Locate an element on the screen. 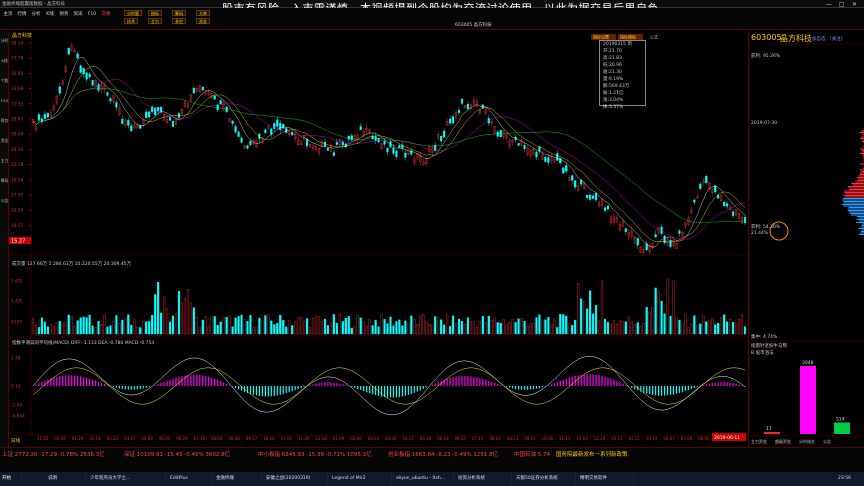 Image resolution: width=864 pixels, height=486 pixels. task-item-9: 天狼50证券分析系统 is located at coordinates (545, 479).